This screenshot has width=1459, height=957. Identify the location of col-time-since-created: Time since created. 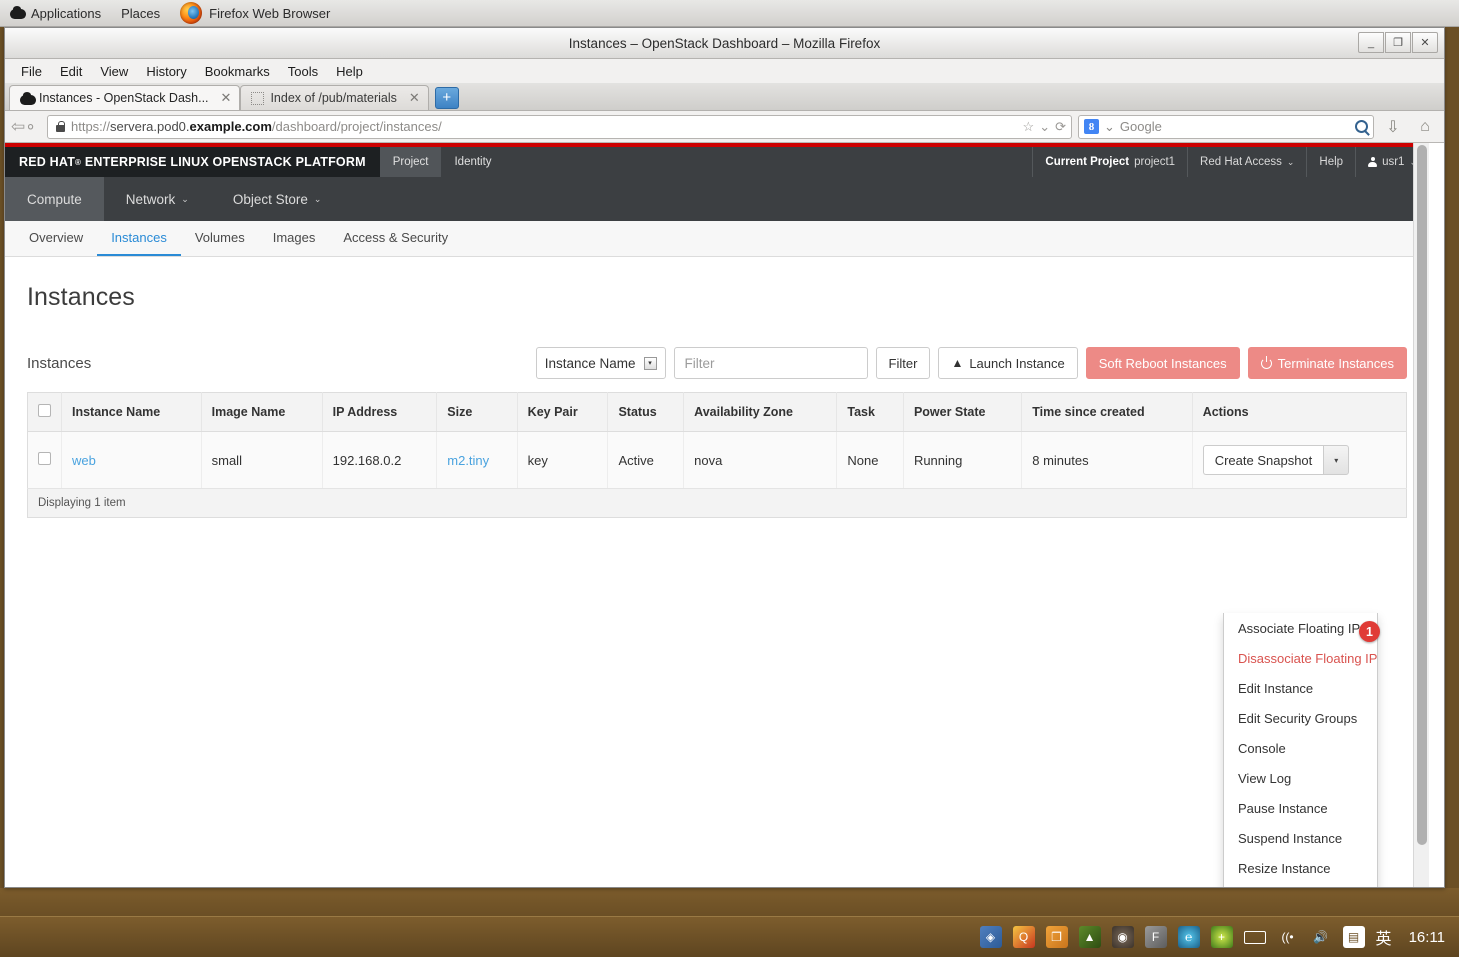
(1107, 412).